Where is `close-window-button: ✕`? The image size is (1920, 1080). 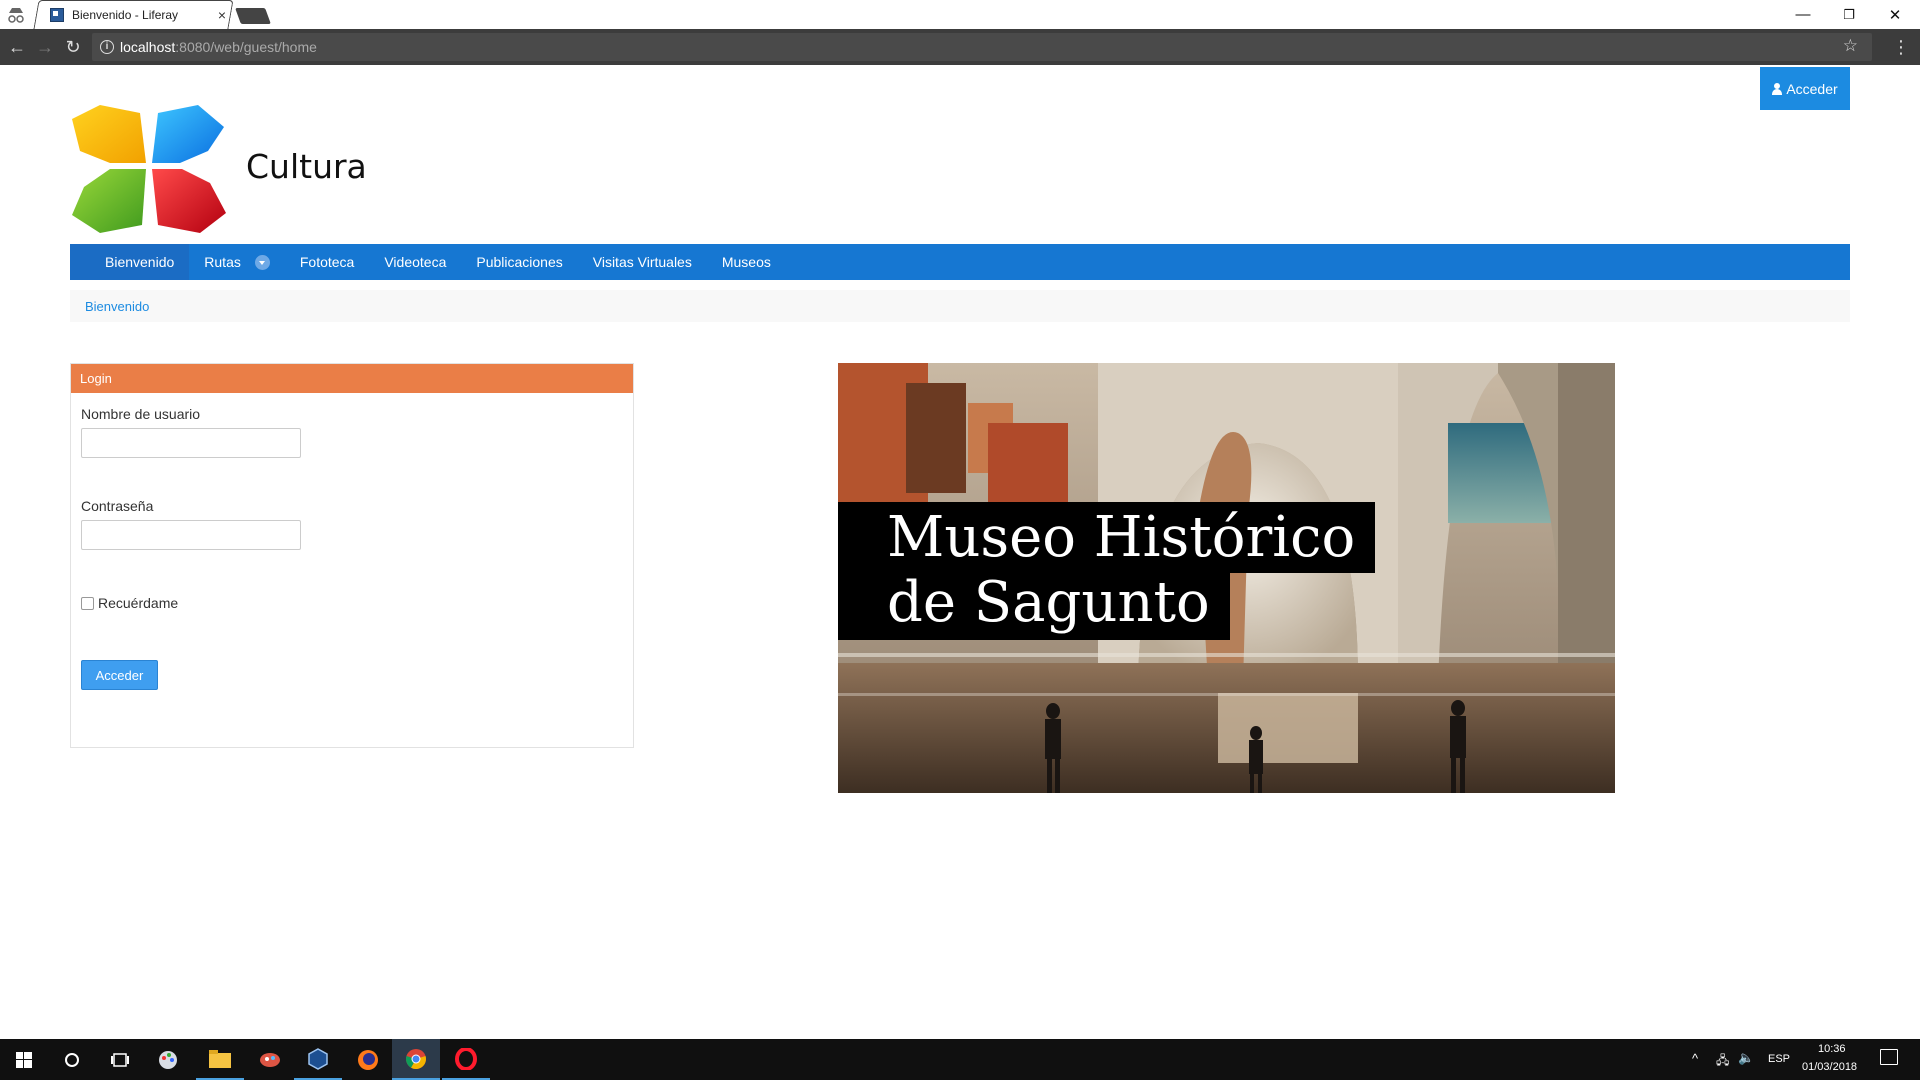 close-window-button: ✕ is located at coordinates (1895, 14).